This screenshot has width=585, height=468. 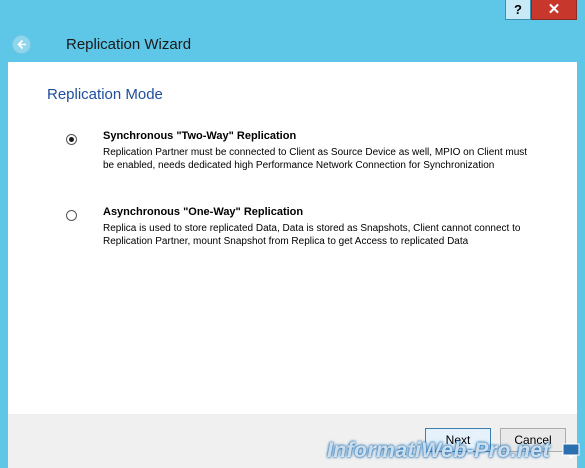 I want to click on help-button: ?, so click(x=518, y=10).